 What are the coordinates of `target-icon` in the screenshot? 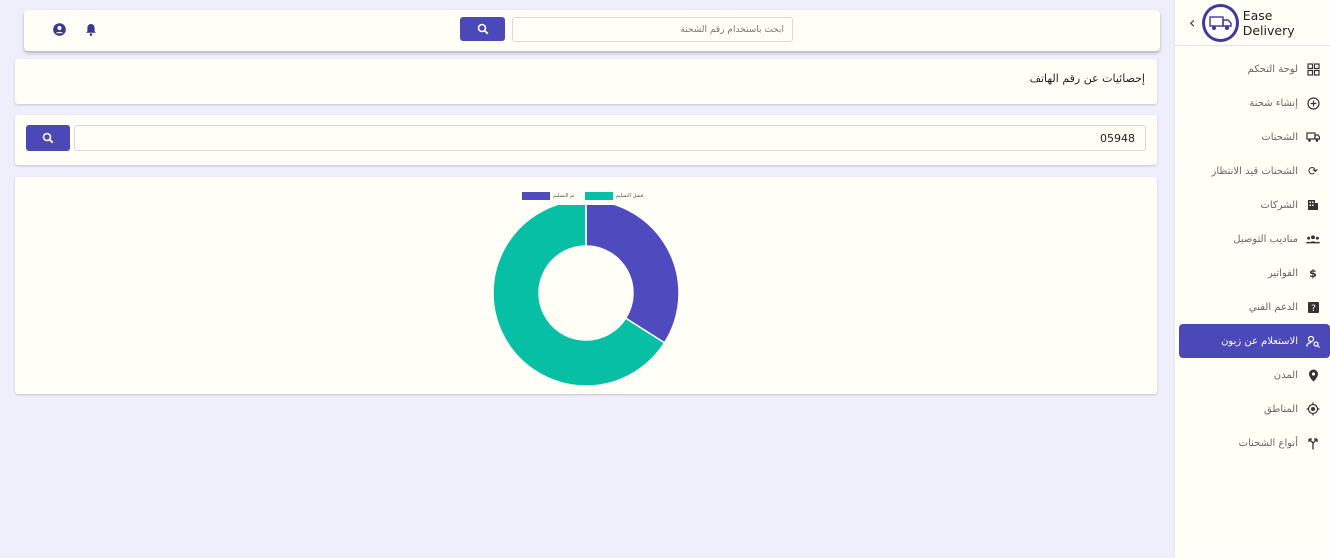 It's located at (1313, 409).